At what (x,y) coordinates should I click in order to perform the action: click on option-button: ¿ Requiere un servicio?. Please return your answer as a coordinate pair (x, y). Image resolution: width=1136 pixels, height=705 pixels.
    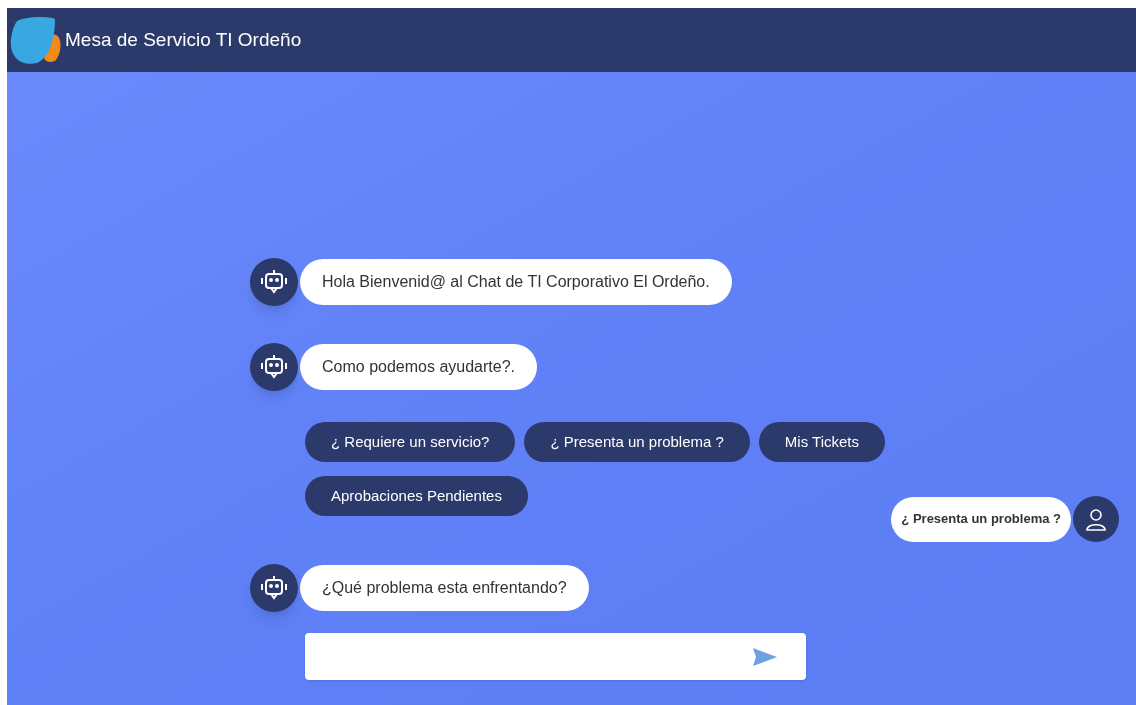
    Looking at the image, I should click on (410, 442).